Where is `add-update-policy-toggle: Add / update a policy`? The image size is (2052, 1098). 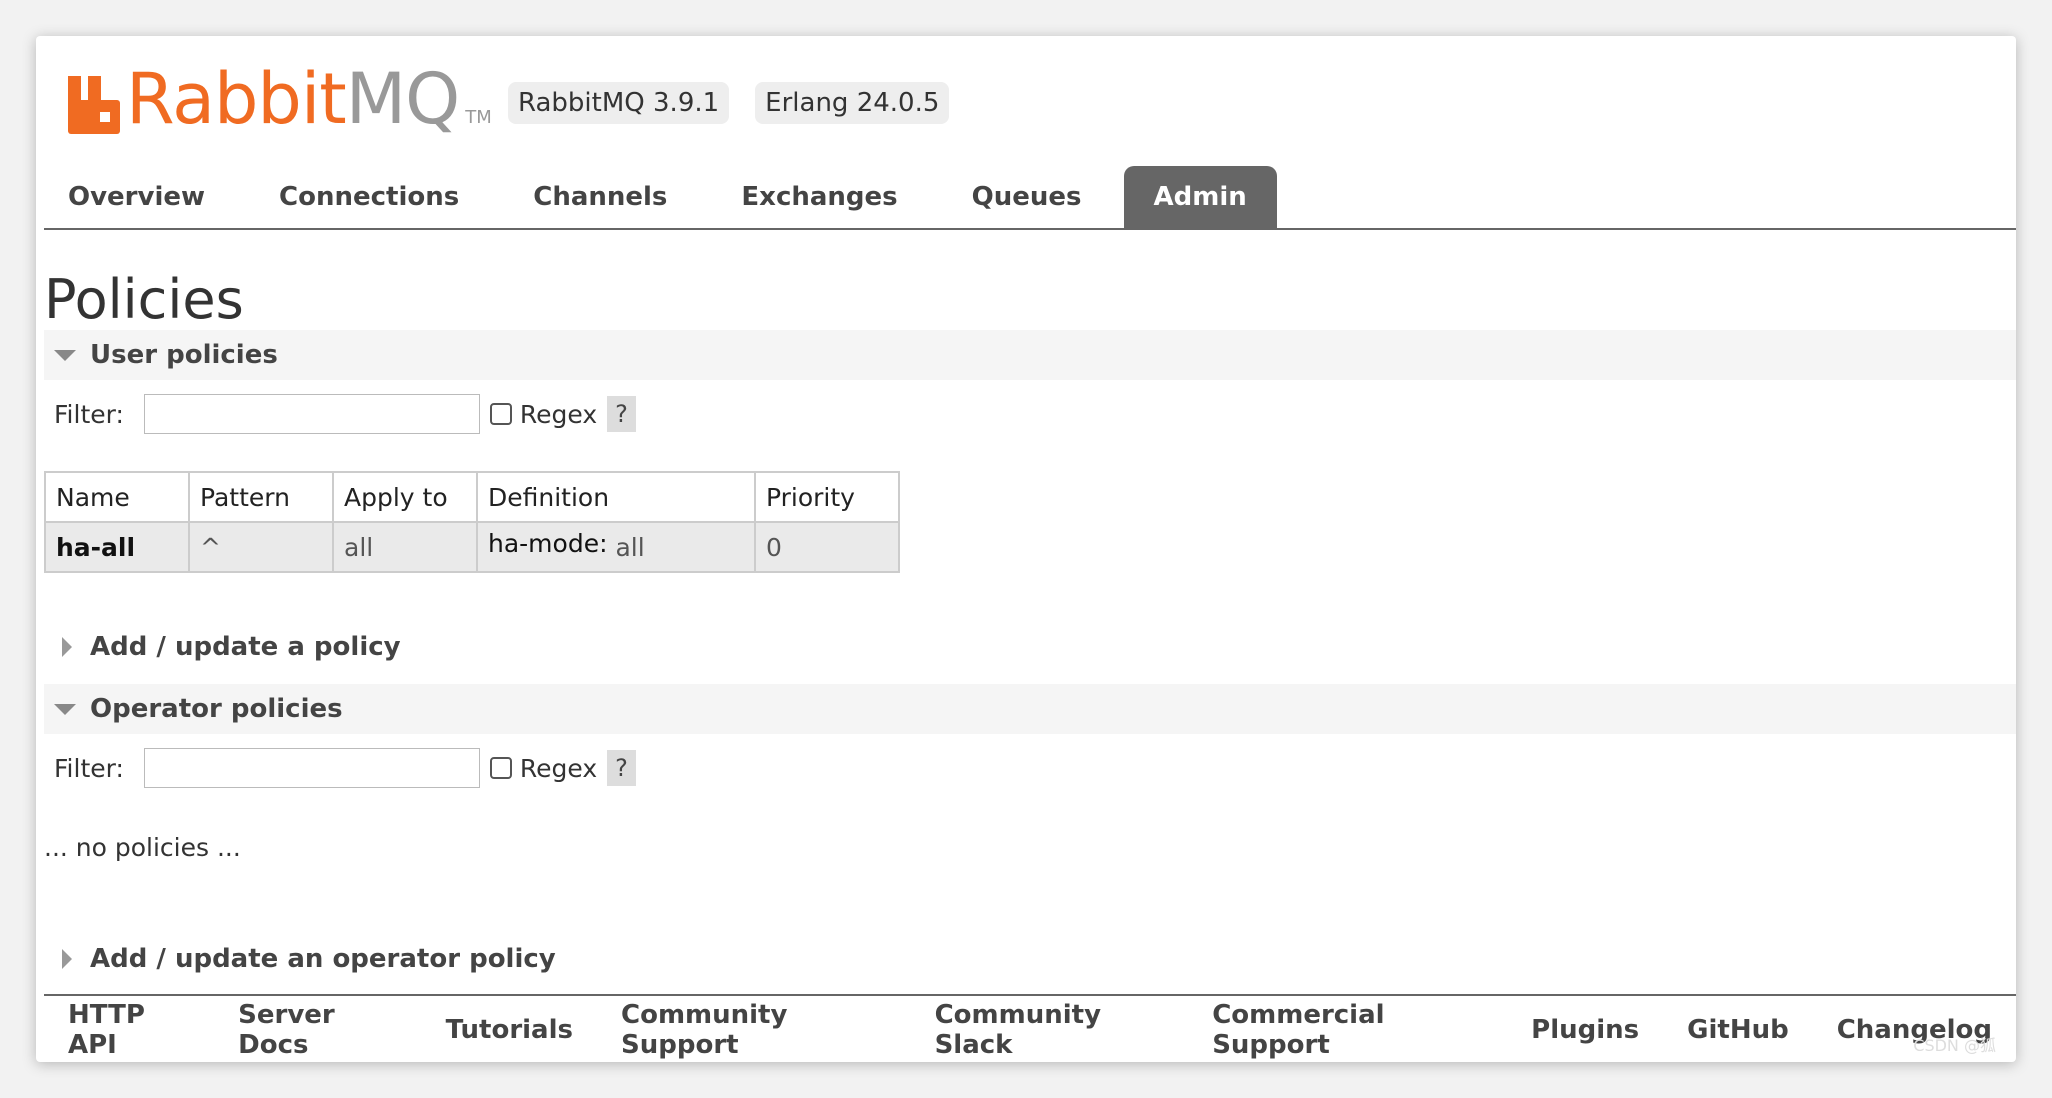
add-update-policy-toggle: Add / update a policy is located at coordinates (222, 647).